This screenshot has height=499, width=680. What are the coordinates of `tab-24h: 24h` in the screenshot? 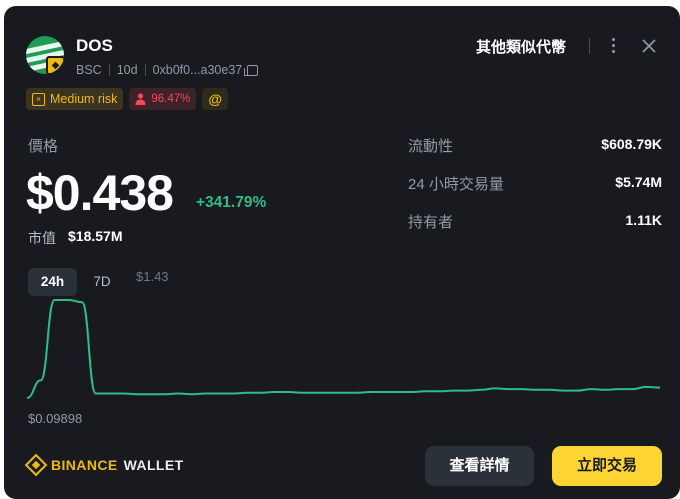 It's located at (52, 282).